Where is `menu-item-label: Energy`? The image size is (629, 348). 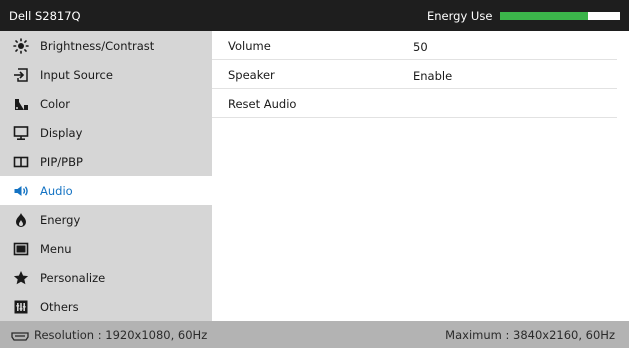 menu-item-label: Energy is located at coordinates (60, 219).